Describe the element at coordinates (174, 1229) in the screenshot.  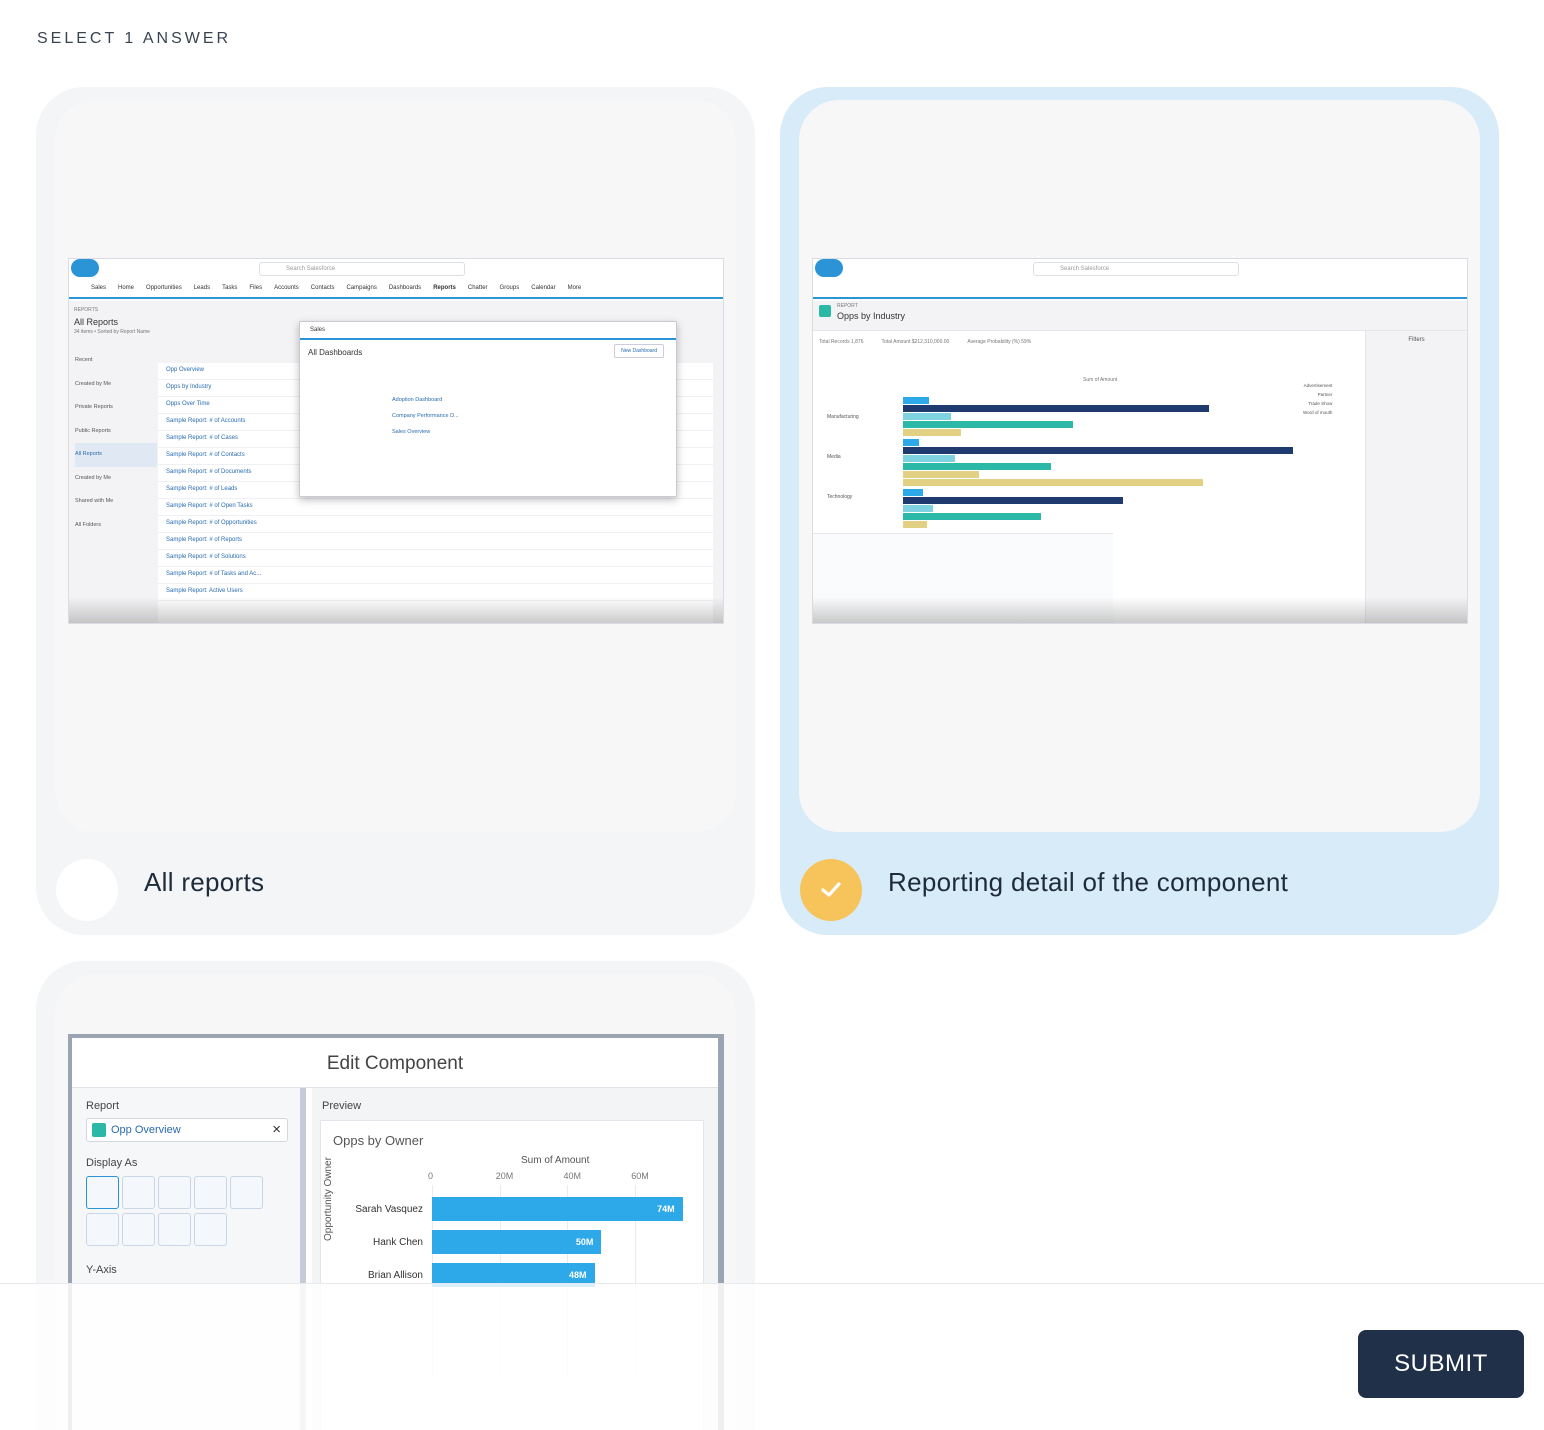
I see `gauge-icon` at that location.